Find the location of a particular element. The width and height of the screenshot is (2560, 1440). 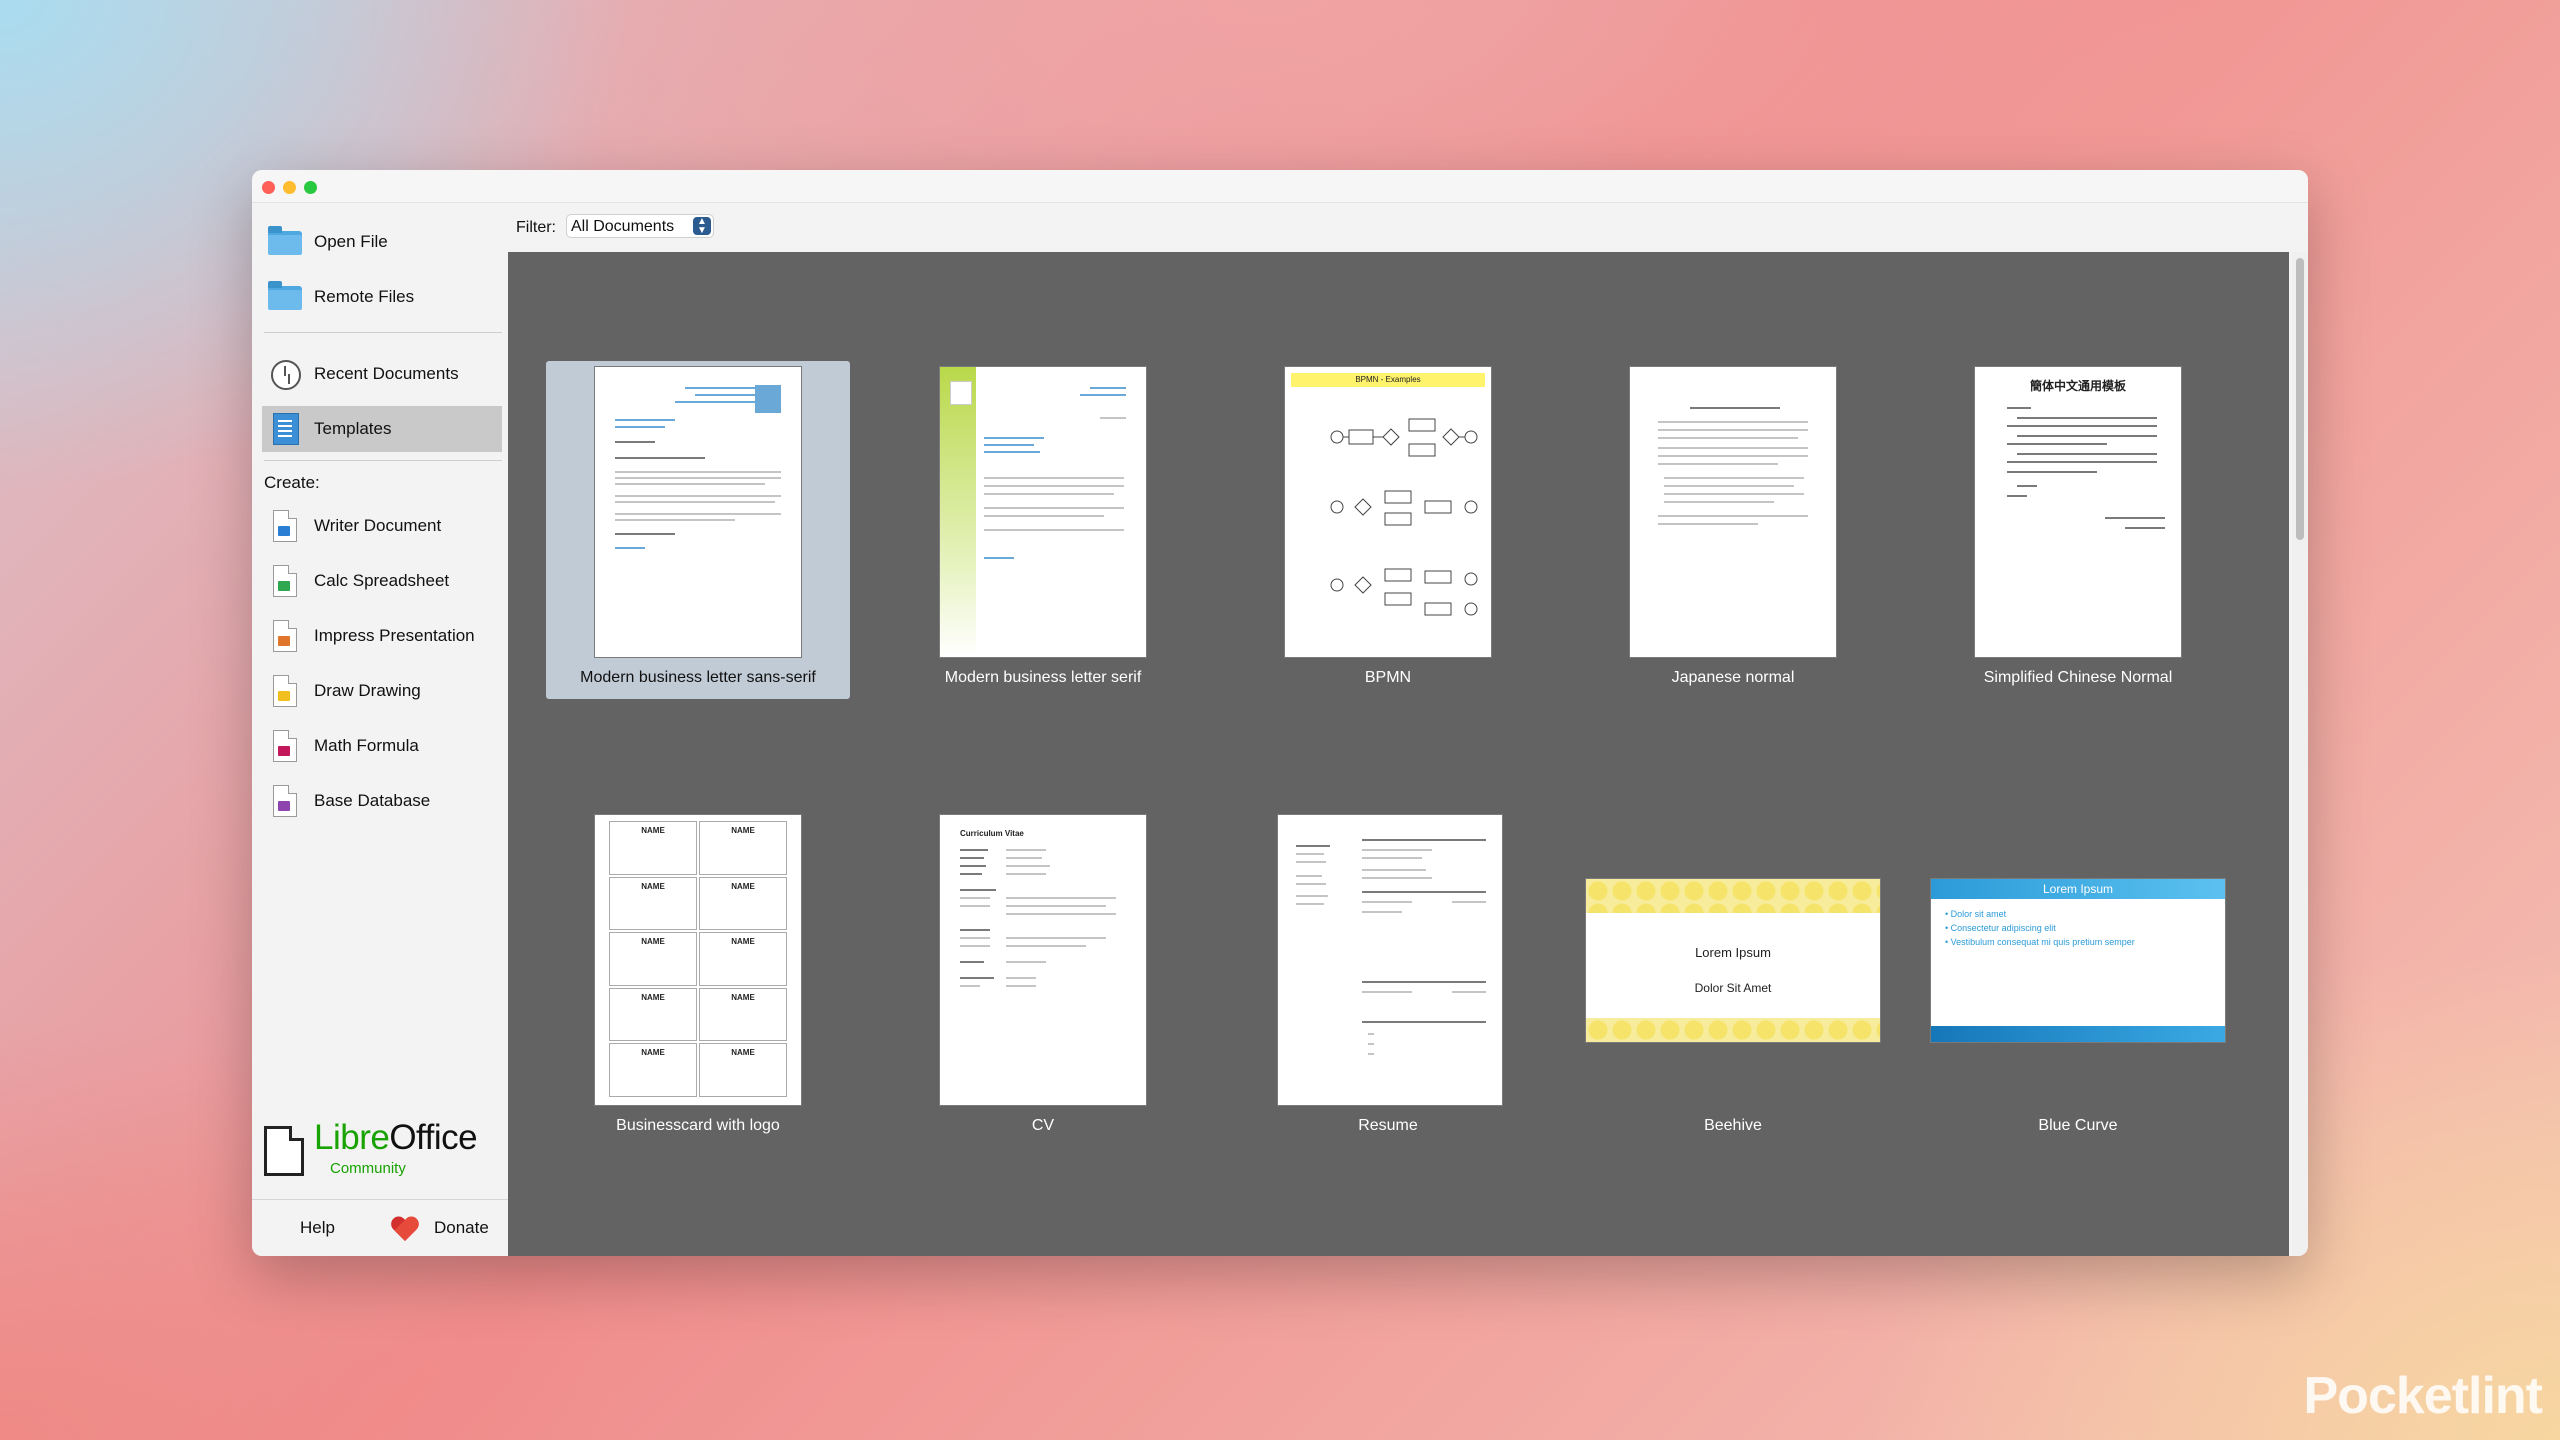

template-label: CV is located at coordinates (1043, 1125).